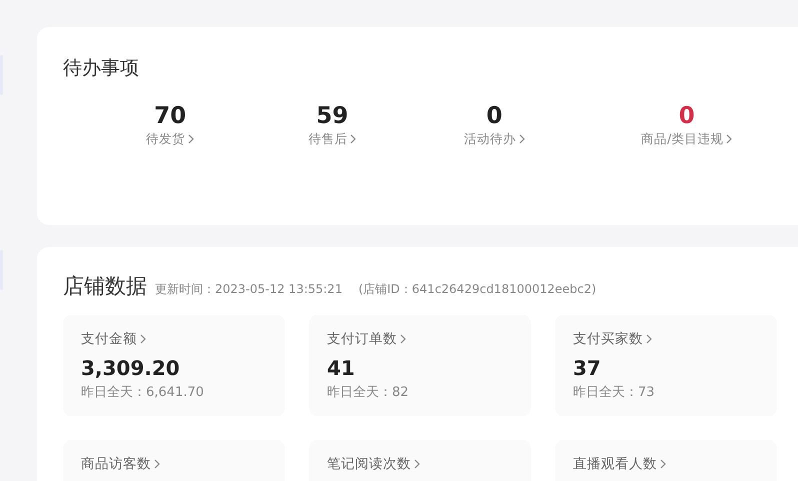 The height and width of the screenshot is (481, 798). What do you see at coordinates (587, 368) in the screenshot?
I see `metric-value: 37` at bounding box center [587, 368].